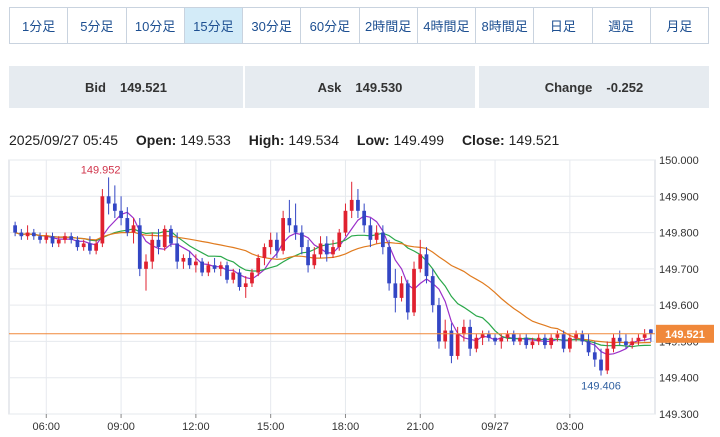 Image resolution: width=720 pixels, height=437 pixels. What do you see at coordinates (359, 87) in the screenshot?
I see `ask-panel: Ask 149.530` at bounding box center [359, 87].